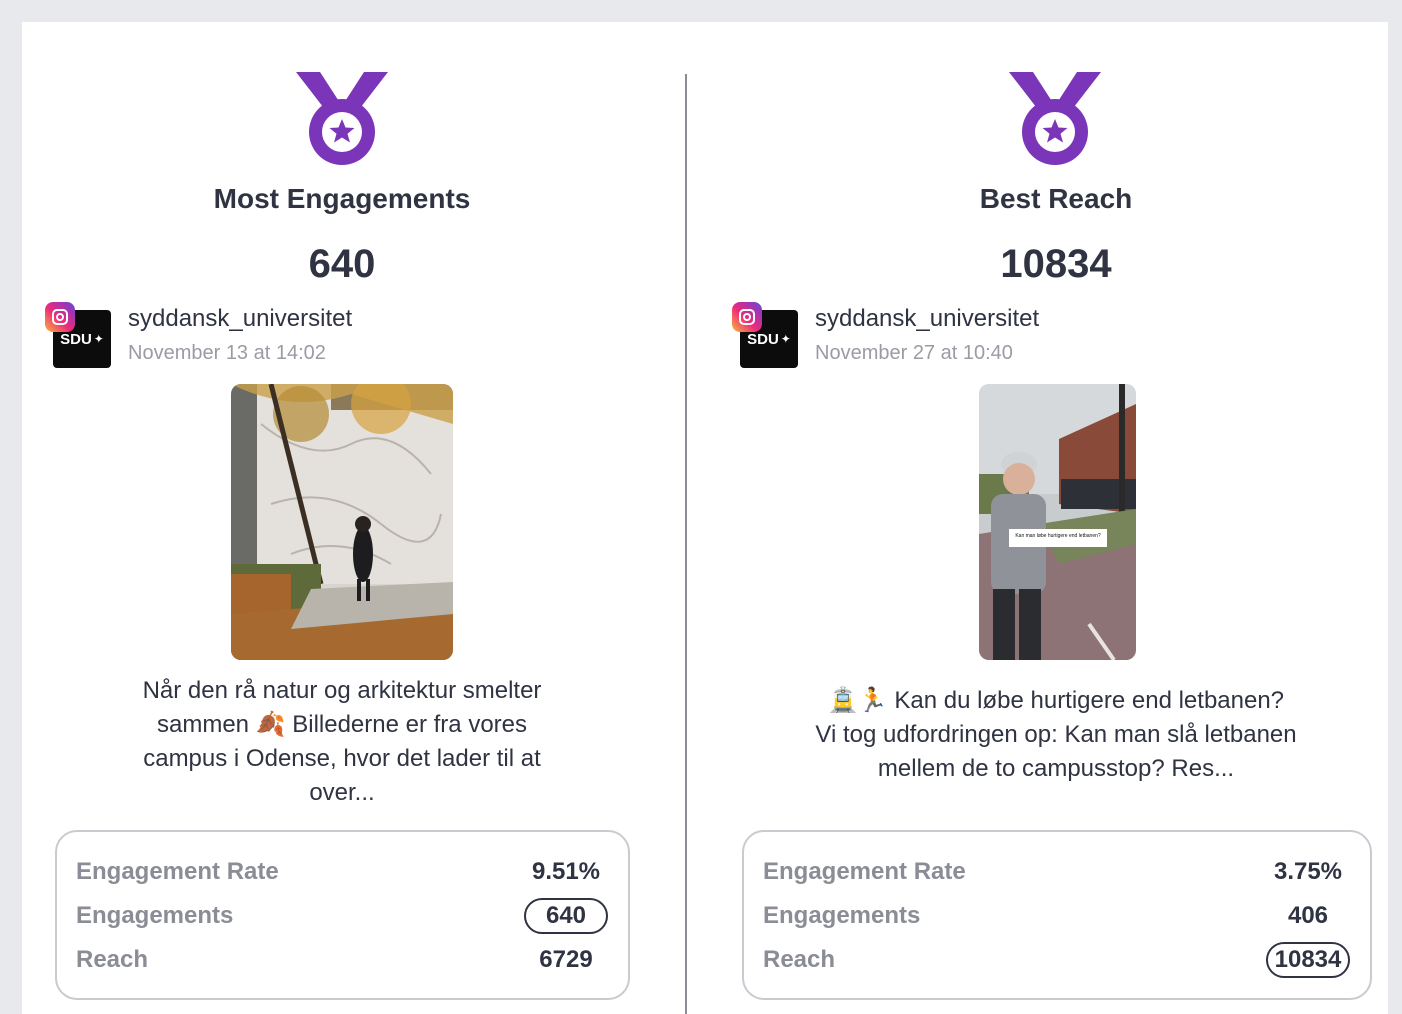 The image size is (1402, 1014). Describe the element at coordinates (1056, 960) in the screenshot. I see `stat-row-reach: Reach 10834` at that location.